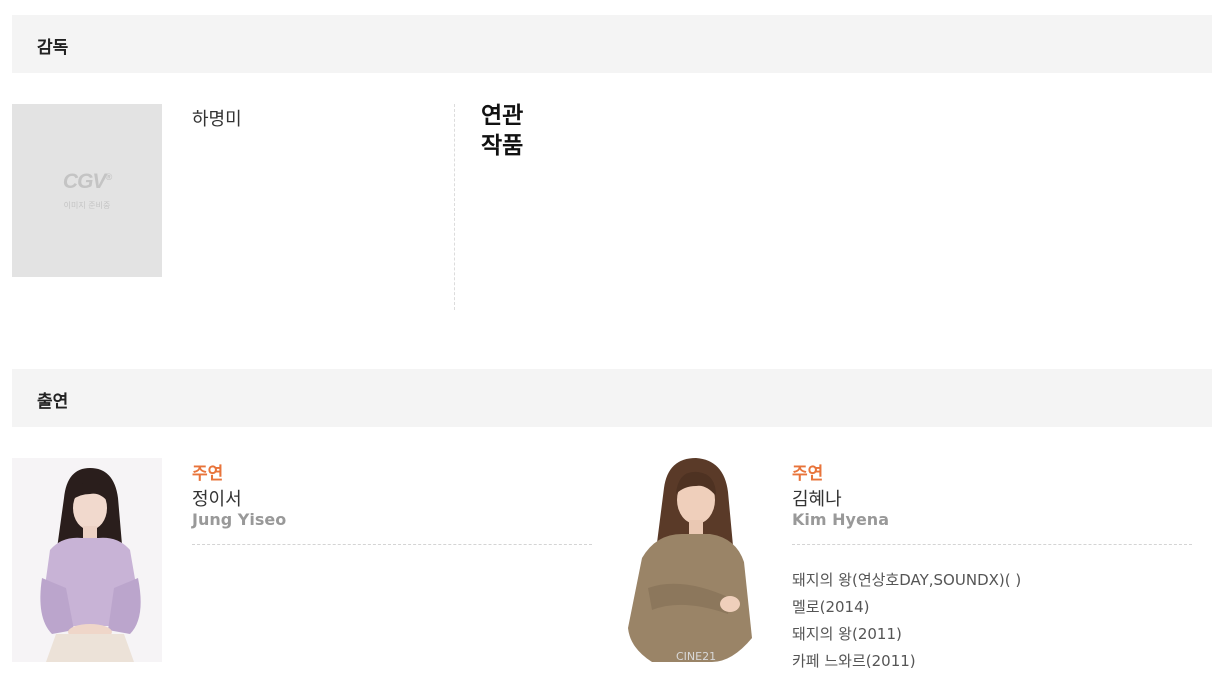 This screenshot has width=1227, height=692. I want to click on cgv-logo: CGV®, so click(87, 181).